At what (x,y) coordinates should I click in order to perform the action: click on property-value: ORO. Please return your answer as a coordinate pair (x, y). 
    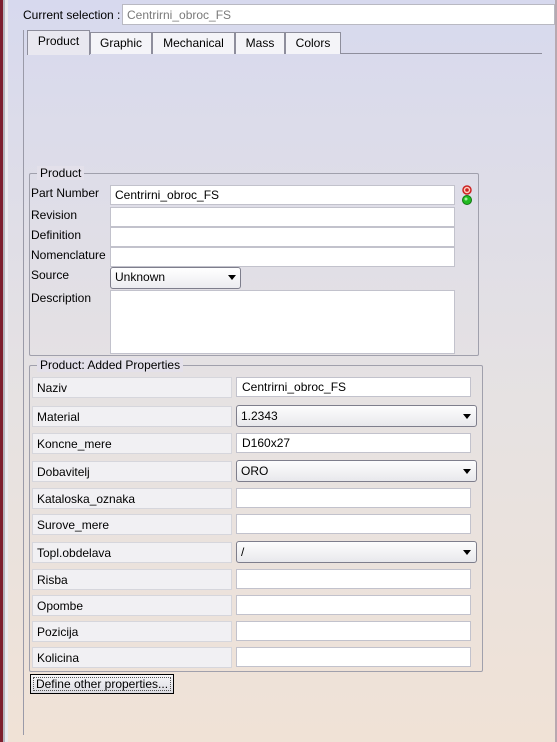
    Looking at the image, I should click on (255, 471).